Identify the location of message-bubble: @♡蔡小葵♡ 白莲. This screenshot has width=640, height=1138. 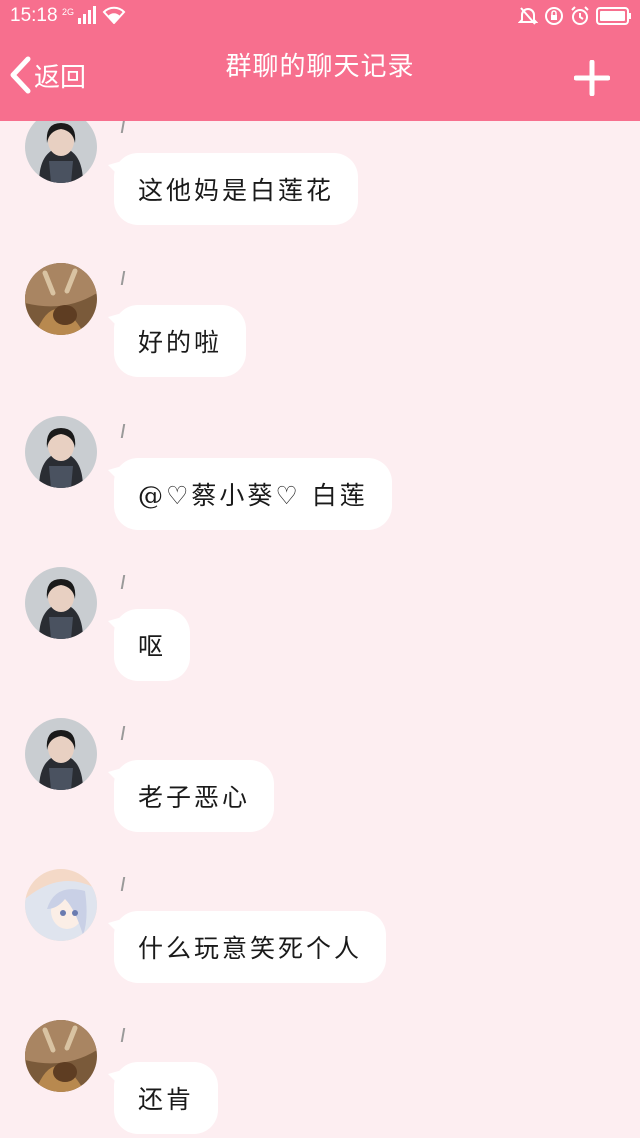
(253, 494).